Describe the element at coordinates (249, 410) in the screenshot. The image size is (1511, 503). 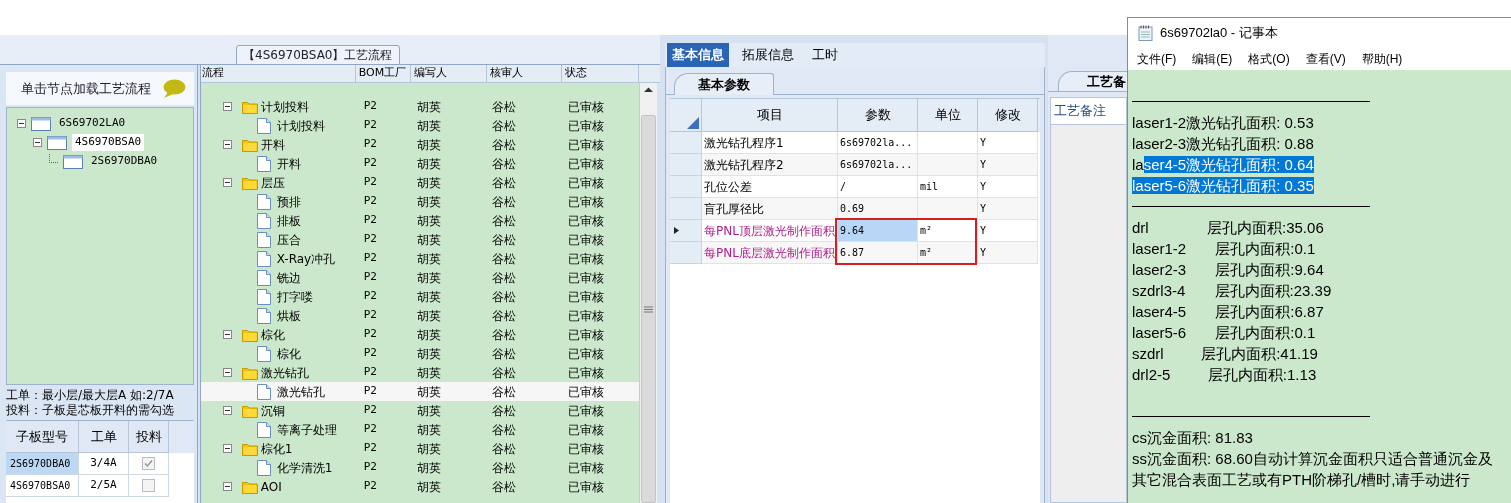
I see `folder-icon` at that location.